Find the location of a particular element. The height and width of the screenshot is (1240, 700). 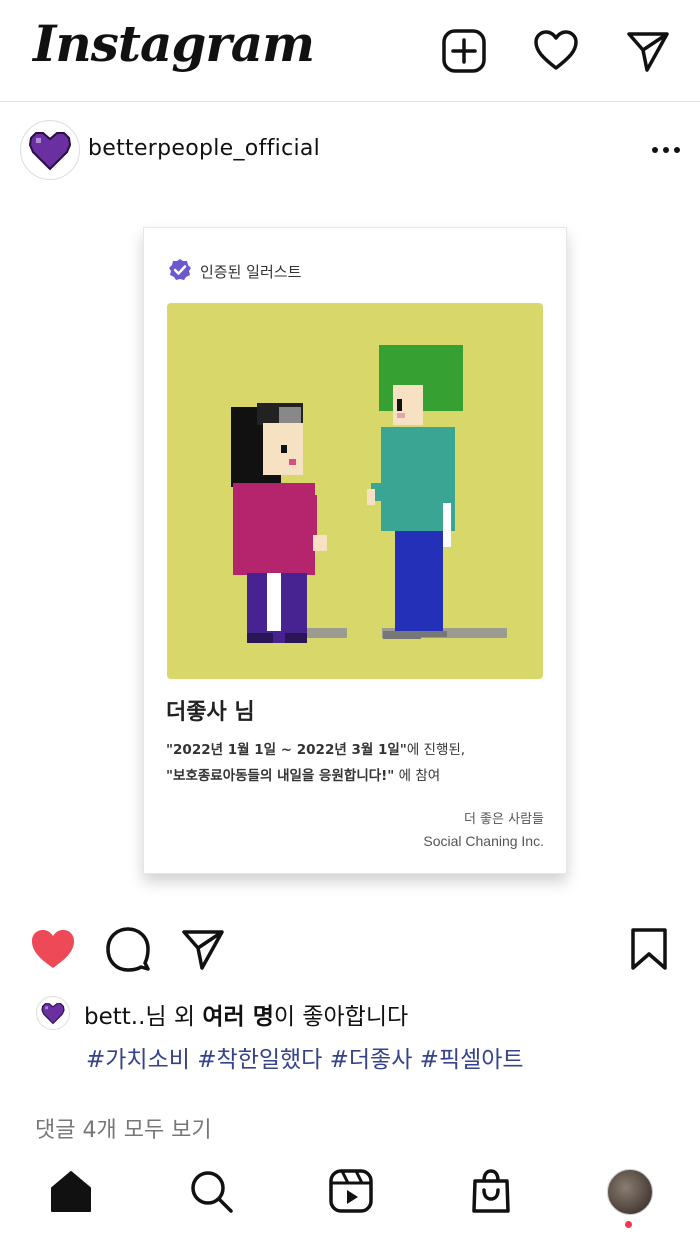

likes-suffix-text: 이 좋아합니다 is located at coordinates (341, 1017).